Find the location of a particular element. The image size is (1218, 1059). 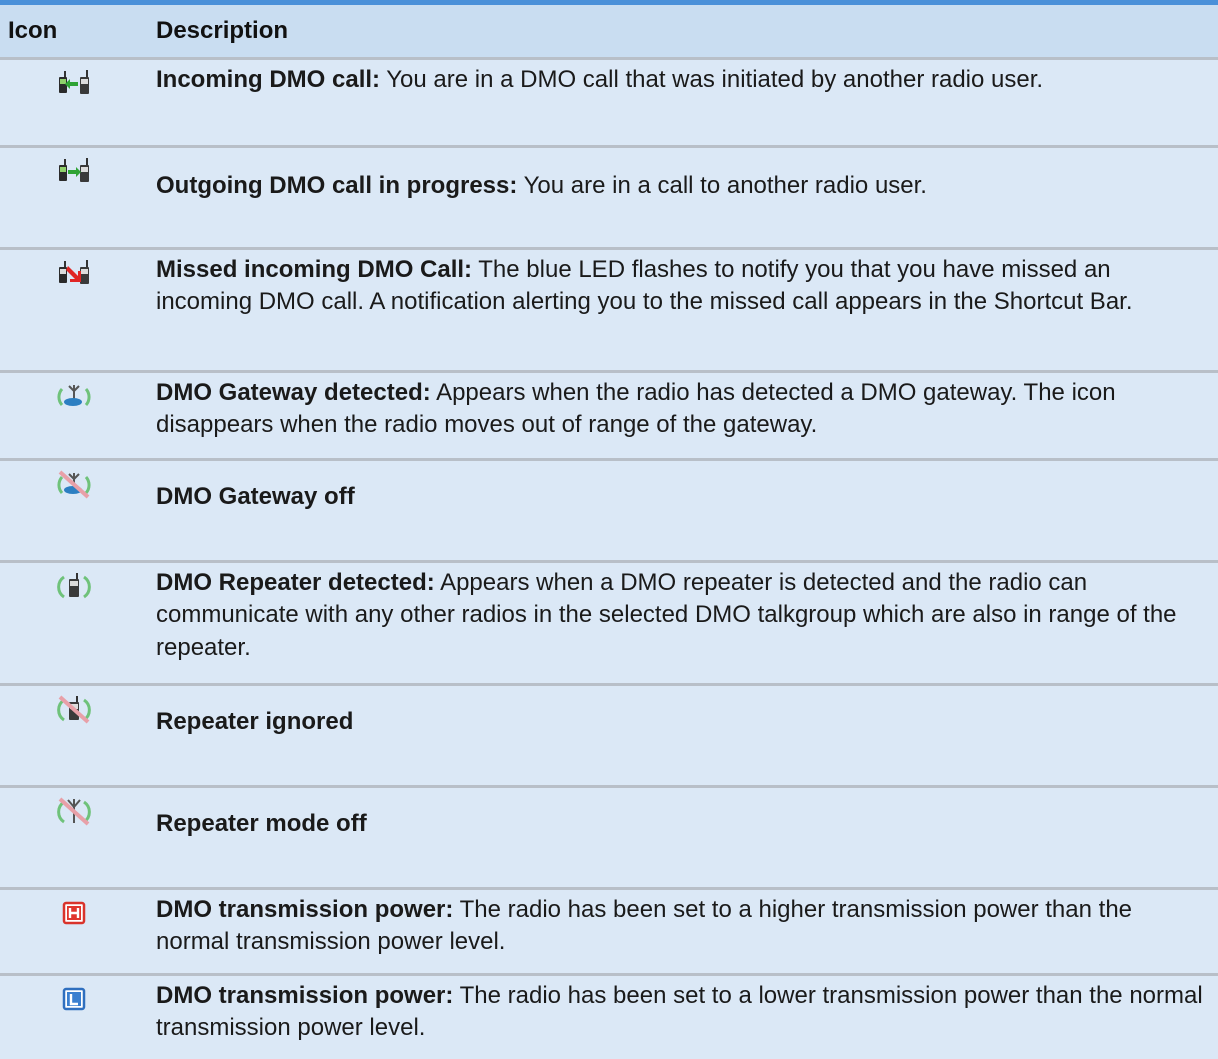

dmo-gateway-detected-icon is located at coordinates (74, 396).